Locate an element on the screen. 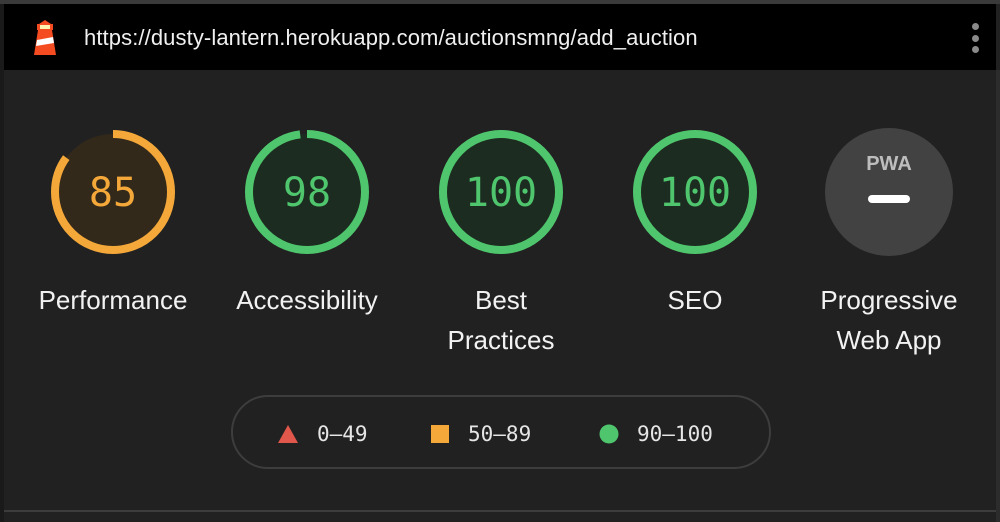 This screenshot has height=522, width=1000. scrollbar-track is located at coordinates (998, 296).